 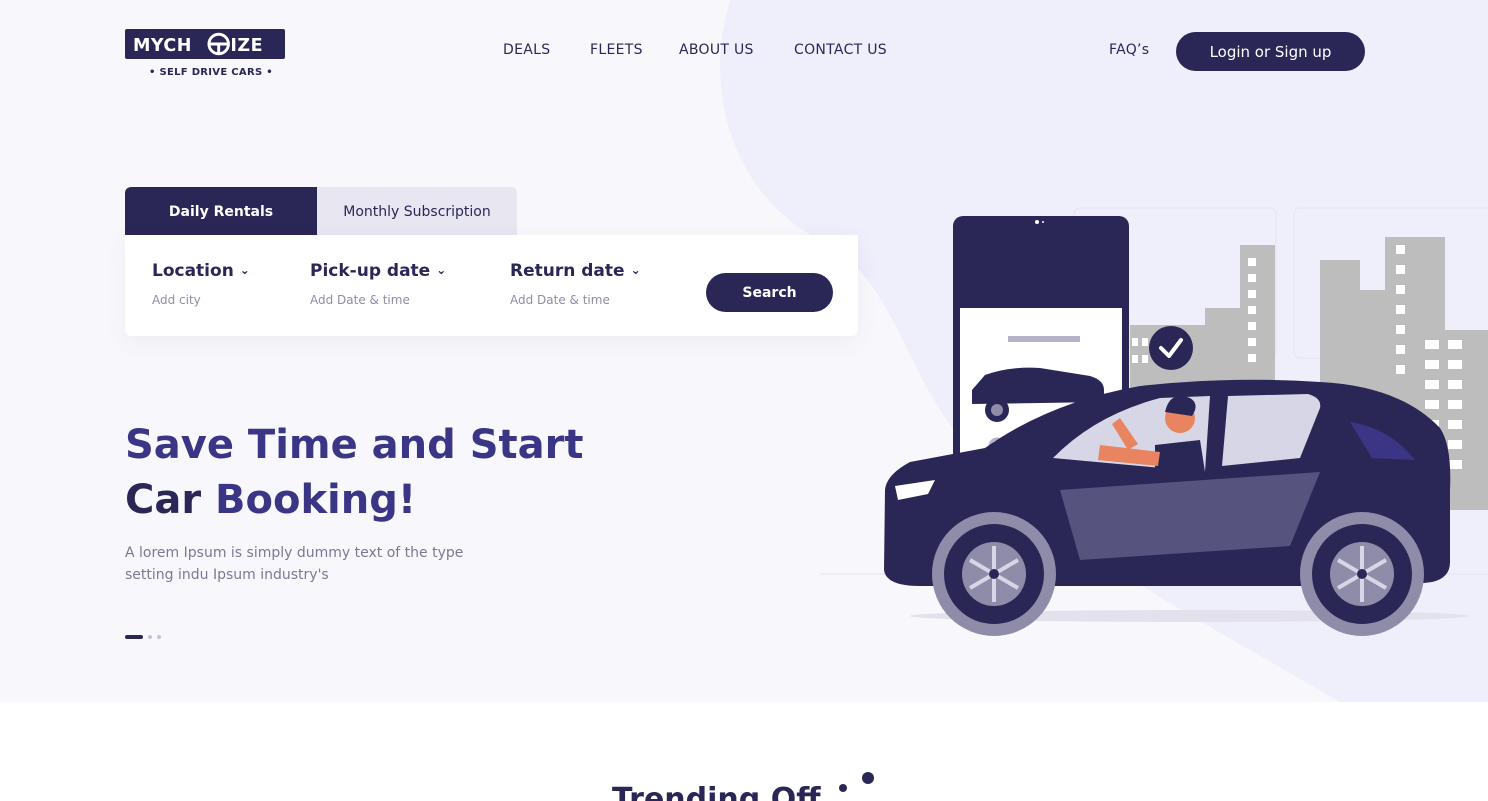 What do you see at coordinates (567, 271) in the screenshot?
I see `return-date-label: Return date` at bounding box center [567, 271].